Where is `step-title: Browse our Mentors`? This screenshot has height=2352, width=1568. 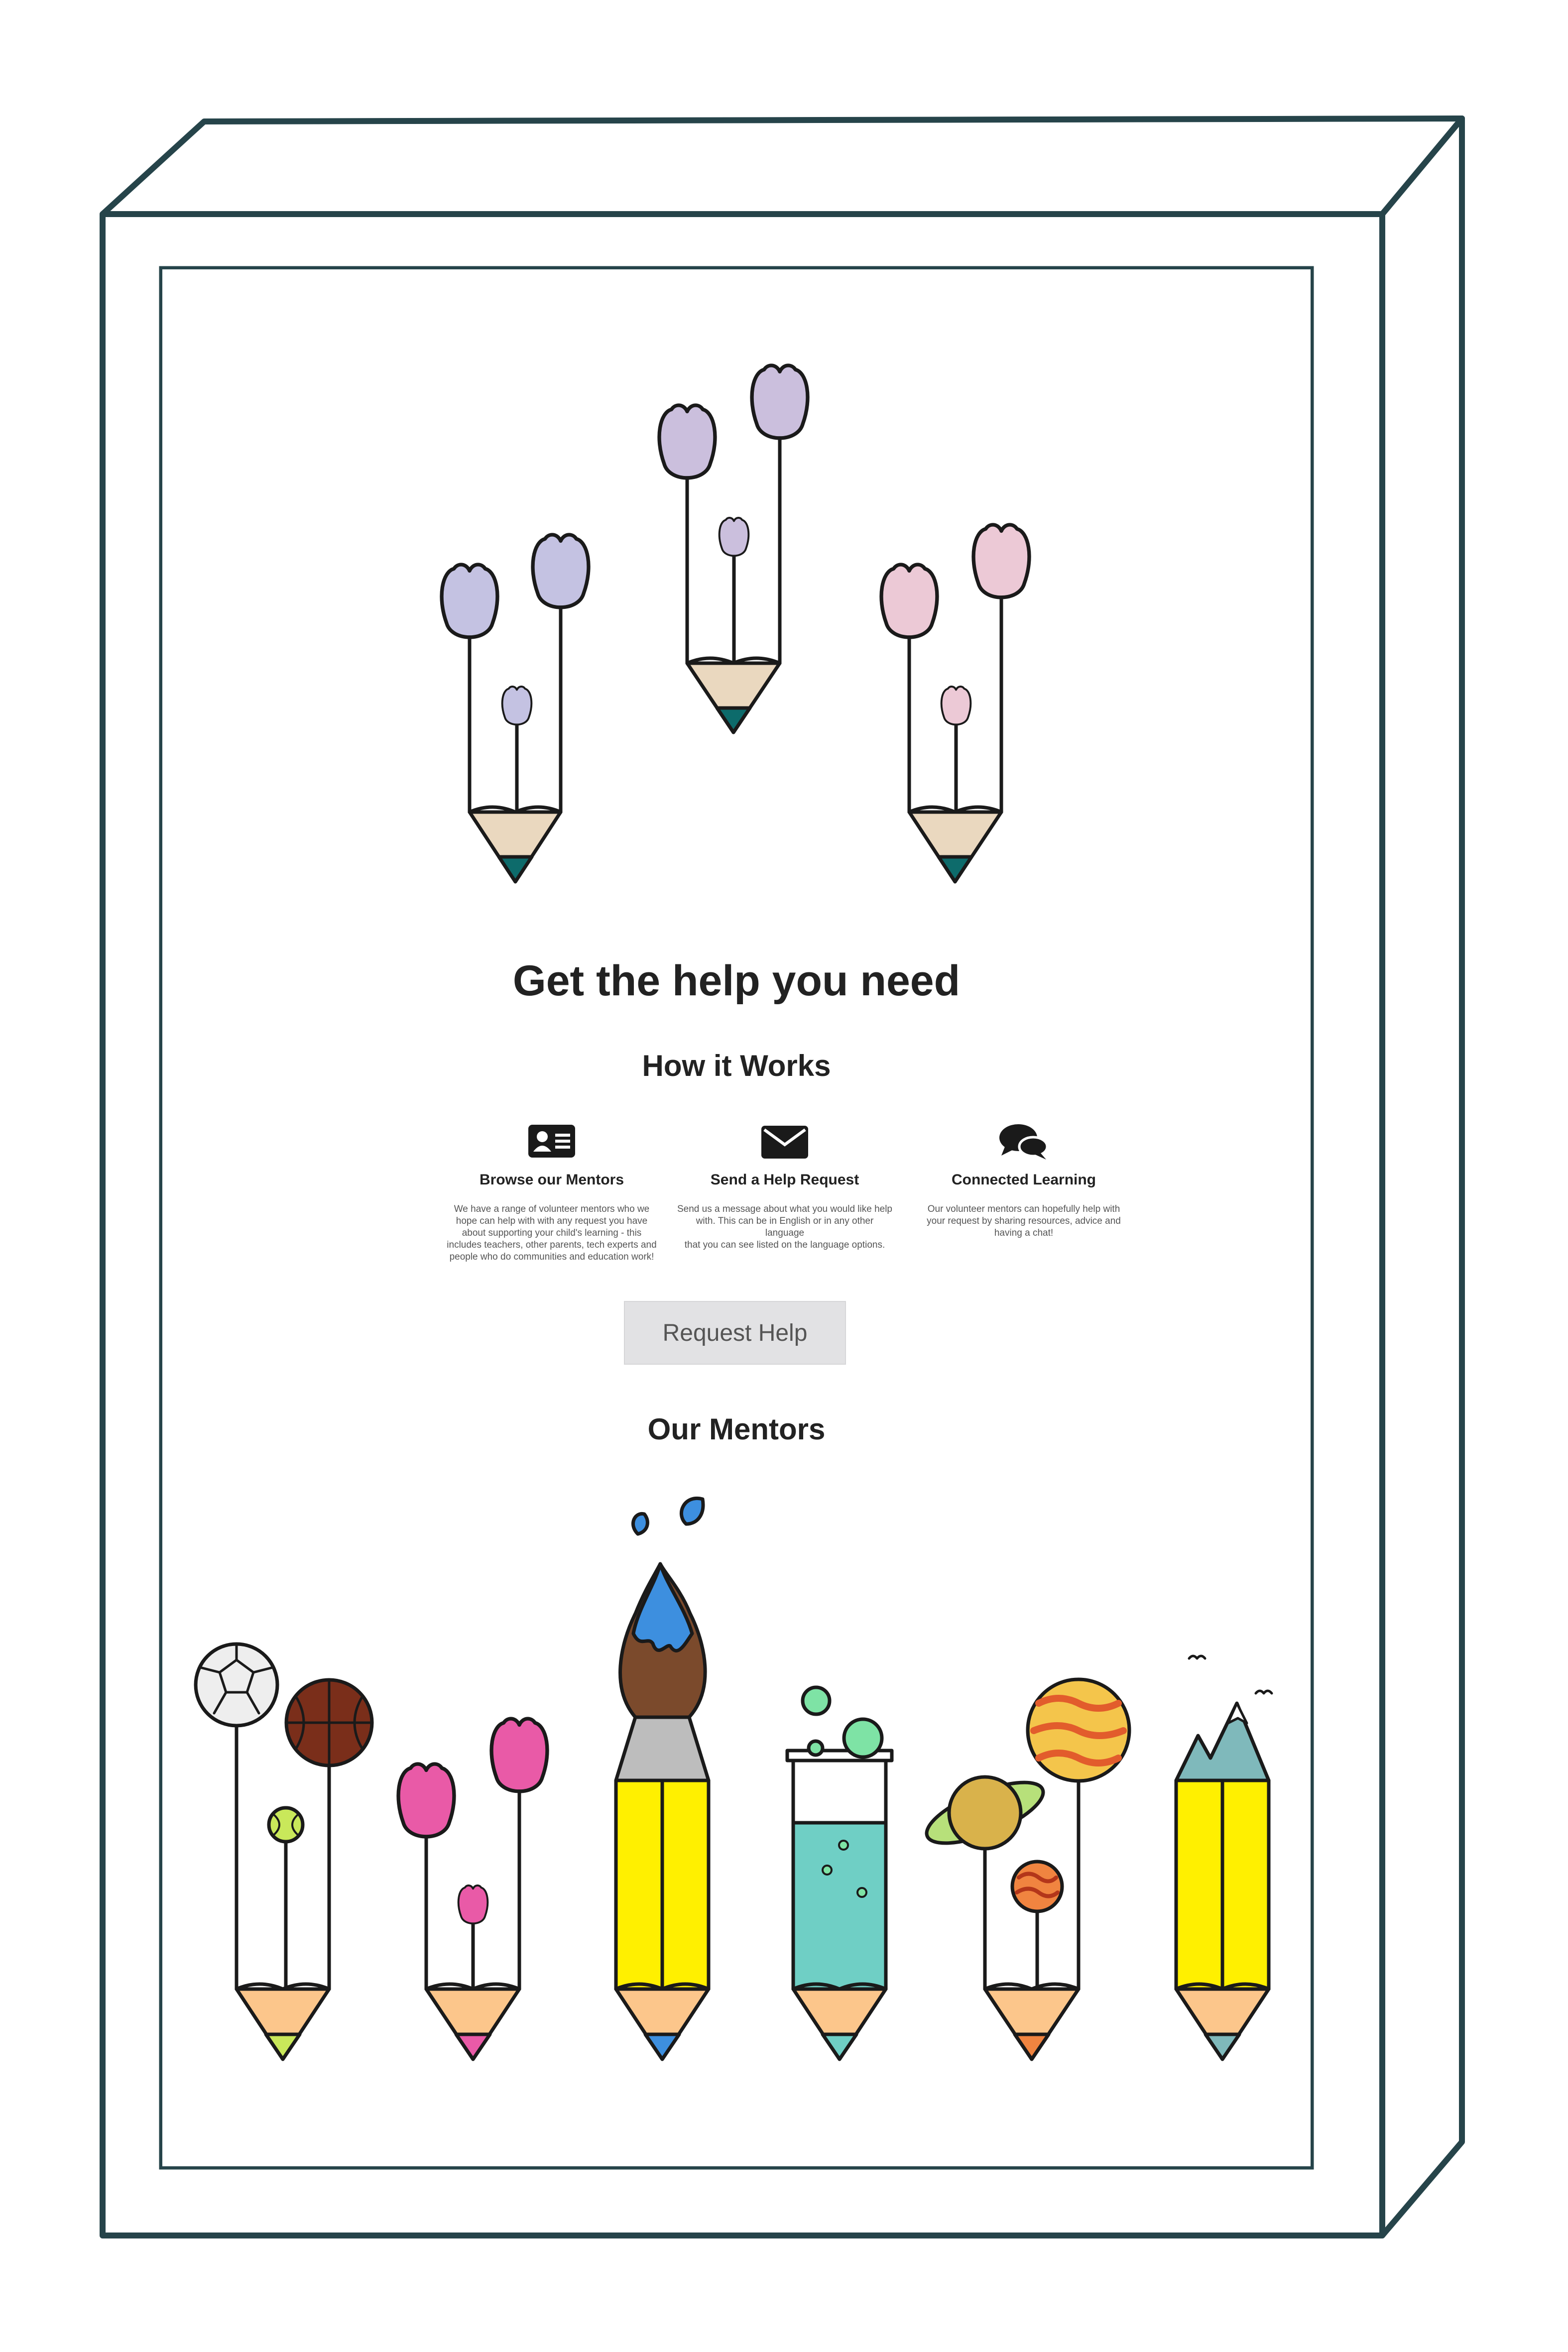 step-title: Browse our Mentors is located at coordinates (551, 1180).